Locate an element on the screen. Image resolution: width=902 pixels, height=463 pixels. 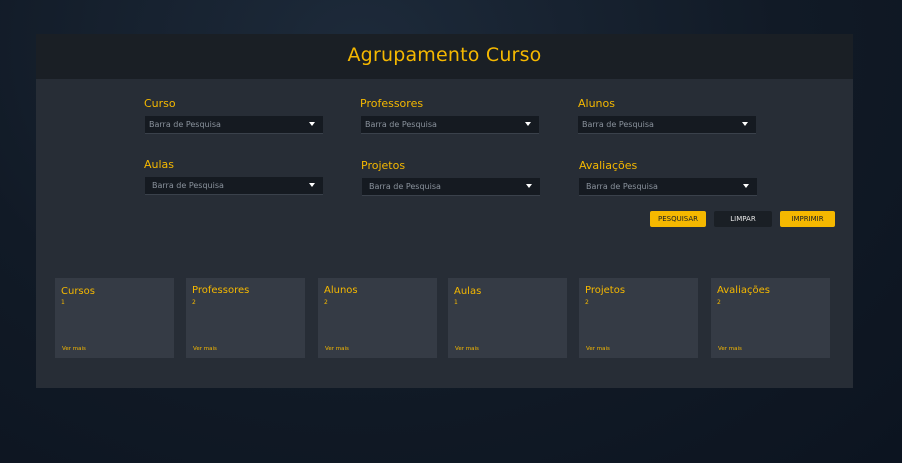
imprimir-button: IMPRIMIR is located at coordinates (807, 219).